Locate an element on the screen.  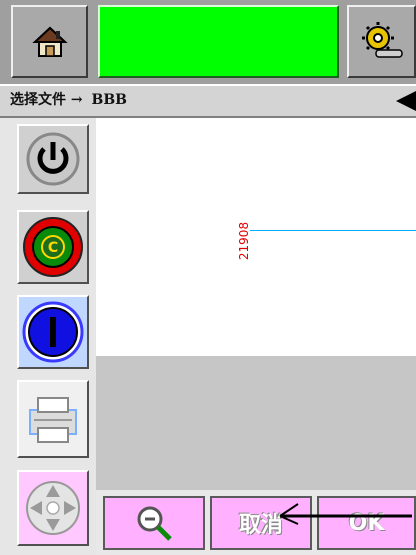
printer-button is located at coordinates (53, 419).